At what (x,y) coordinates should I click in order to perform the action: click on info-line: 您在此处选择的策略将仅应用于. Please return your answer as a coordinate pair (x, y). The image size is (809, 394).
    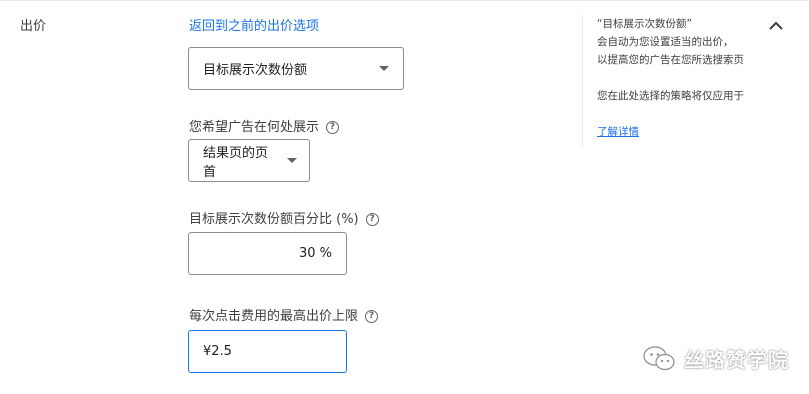
    Looking at the image, I should click on (670, 96).